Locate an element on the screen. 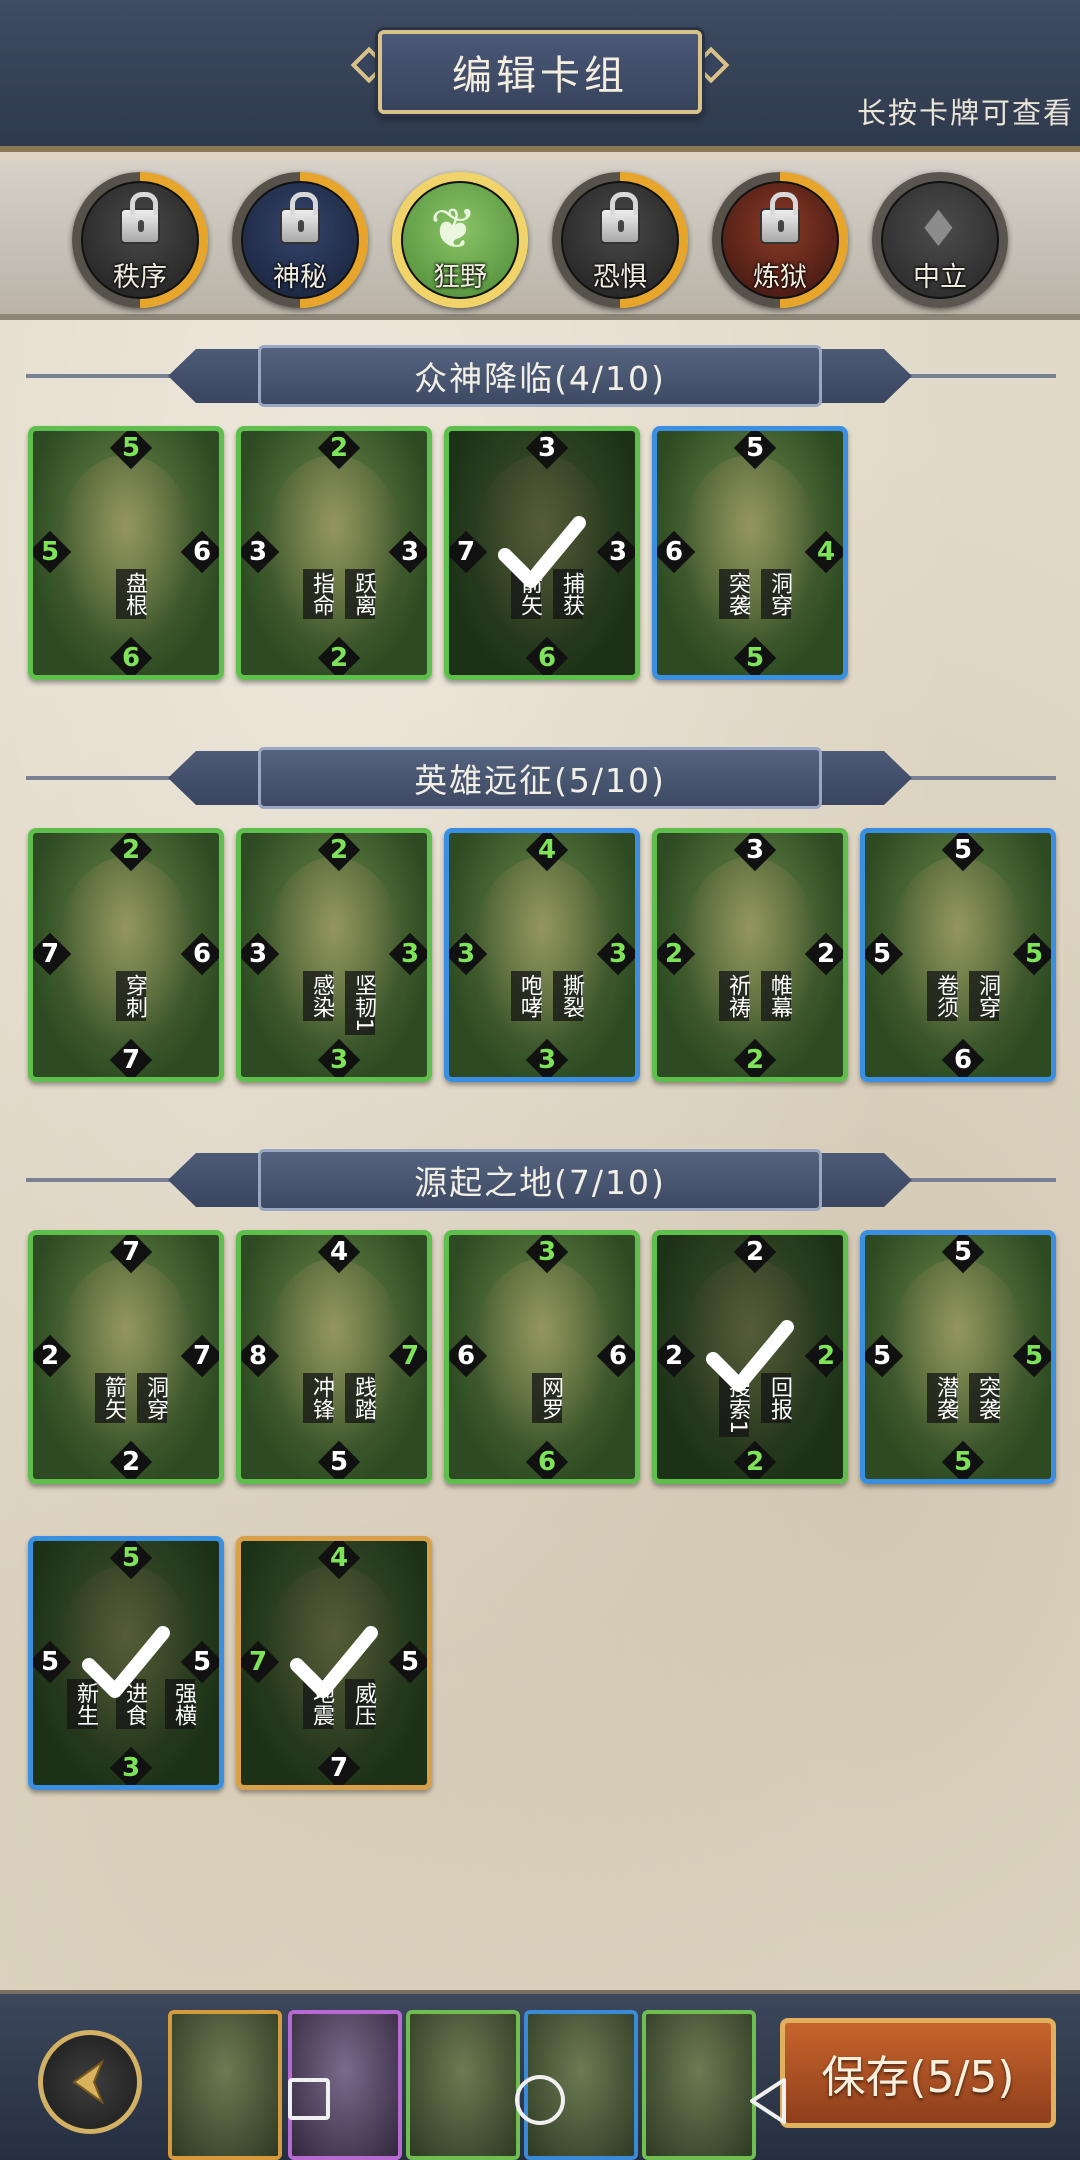 The image size is (1080, 2160). card-skill: 网罗 is located at coordinates (547, 1398).